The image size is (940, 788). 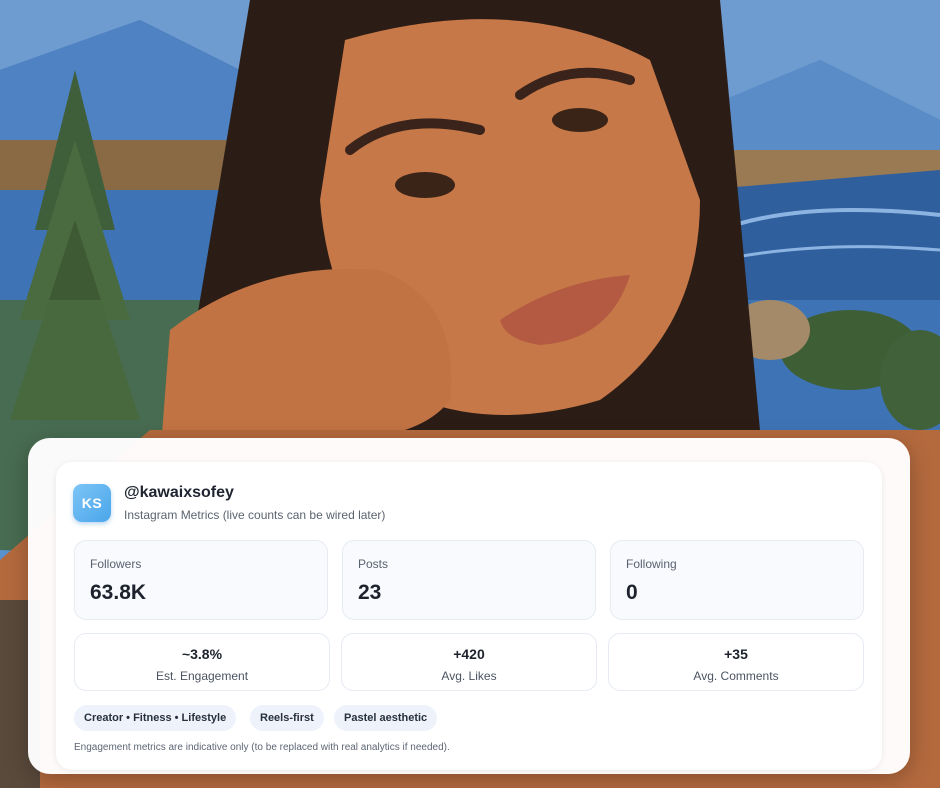 I want to click on metric-label: Avg. Likes, so click(x=469, y=676).